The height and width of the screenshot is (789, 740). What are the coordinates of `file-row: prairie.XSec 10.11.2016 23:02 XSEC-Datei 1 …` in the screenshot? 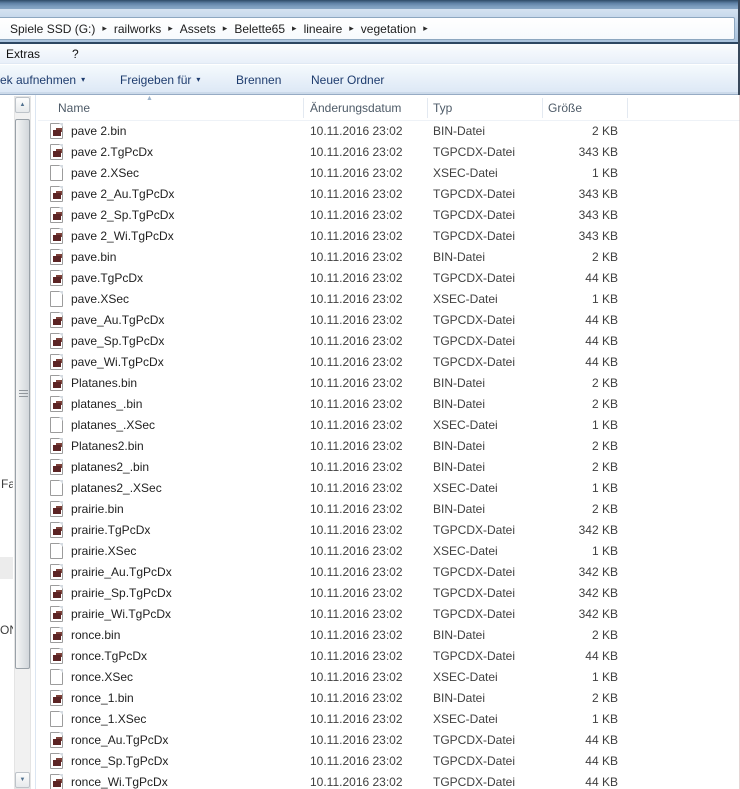 It's located at (389, 551).